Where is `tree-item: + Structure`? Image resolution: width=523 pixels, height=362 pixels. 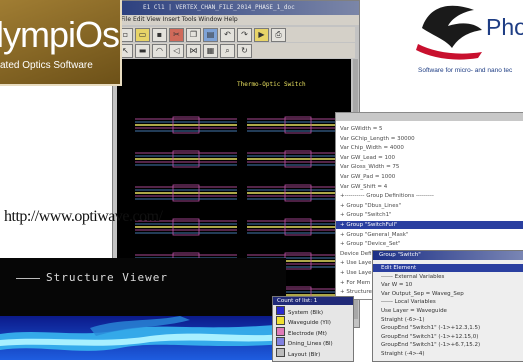
tree-item: + Structure is located at coordinates (356, 292).